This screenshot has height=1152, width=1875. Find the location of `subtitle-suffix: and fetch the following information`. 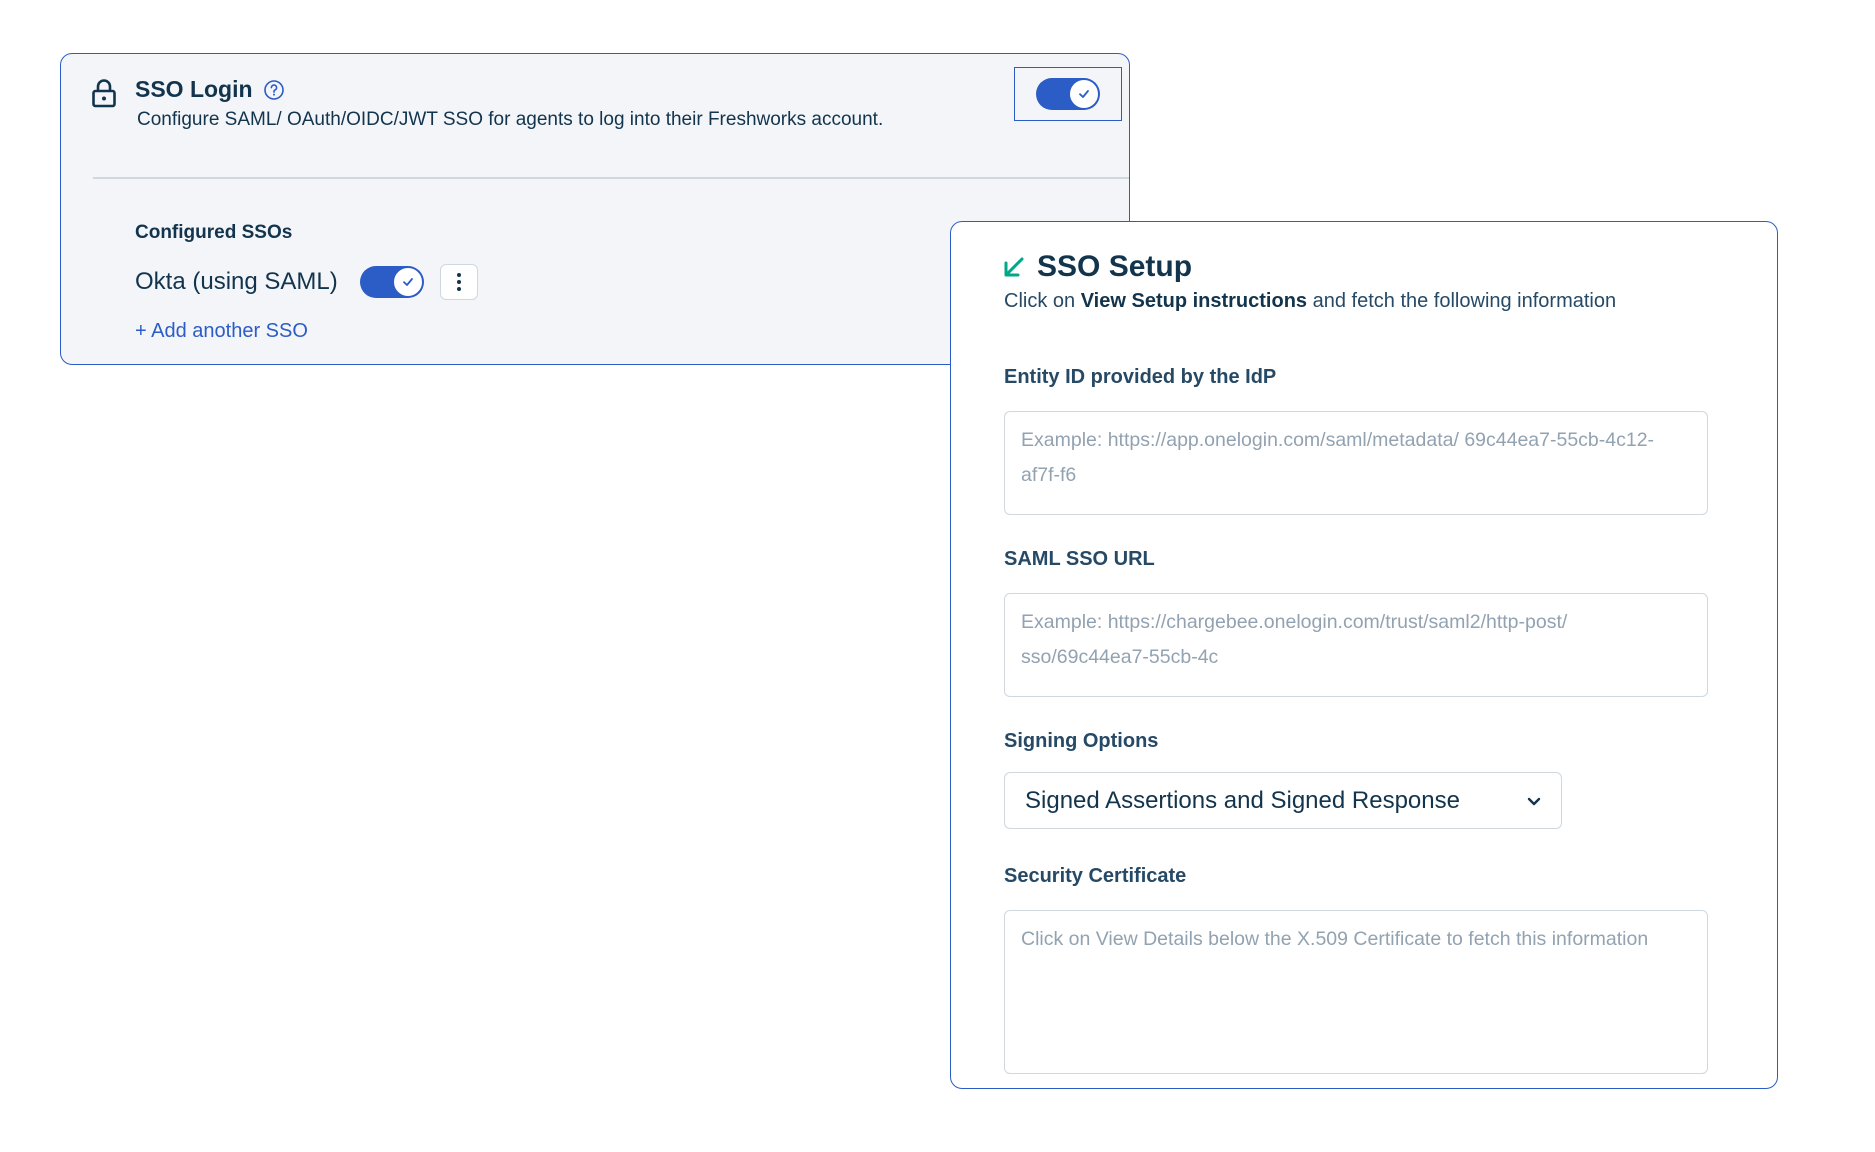

subtitle-suffix: and fetch the following information is located at coordinates (1462, 301).